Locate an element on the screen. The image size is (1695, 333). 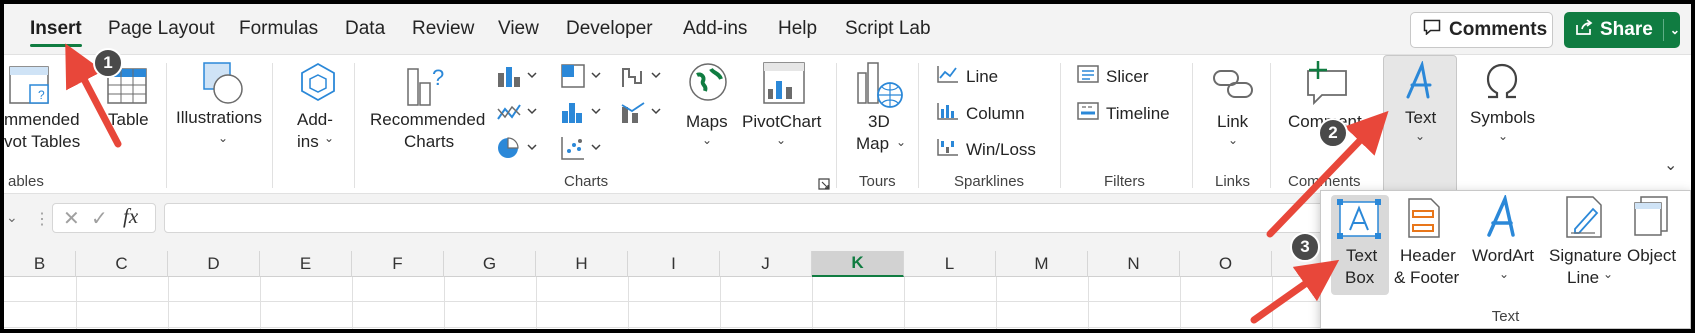
column-header: J is located at coordinates (766, 264).